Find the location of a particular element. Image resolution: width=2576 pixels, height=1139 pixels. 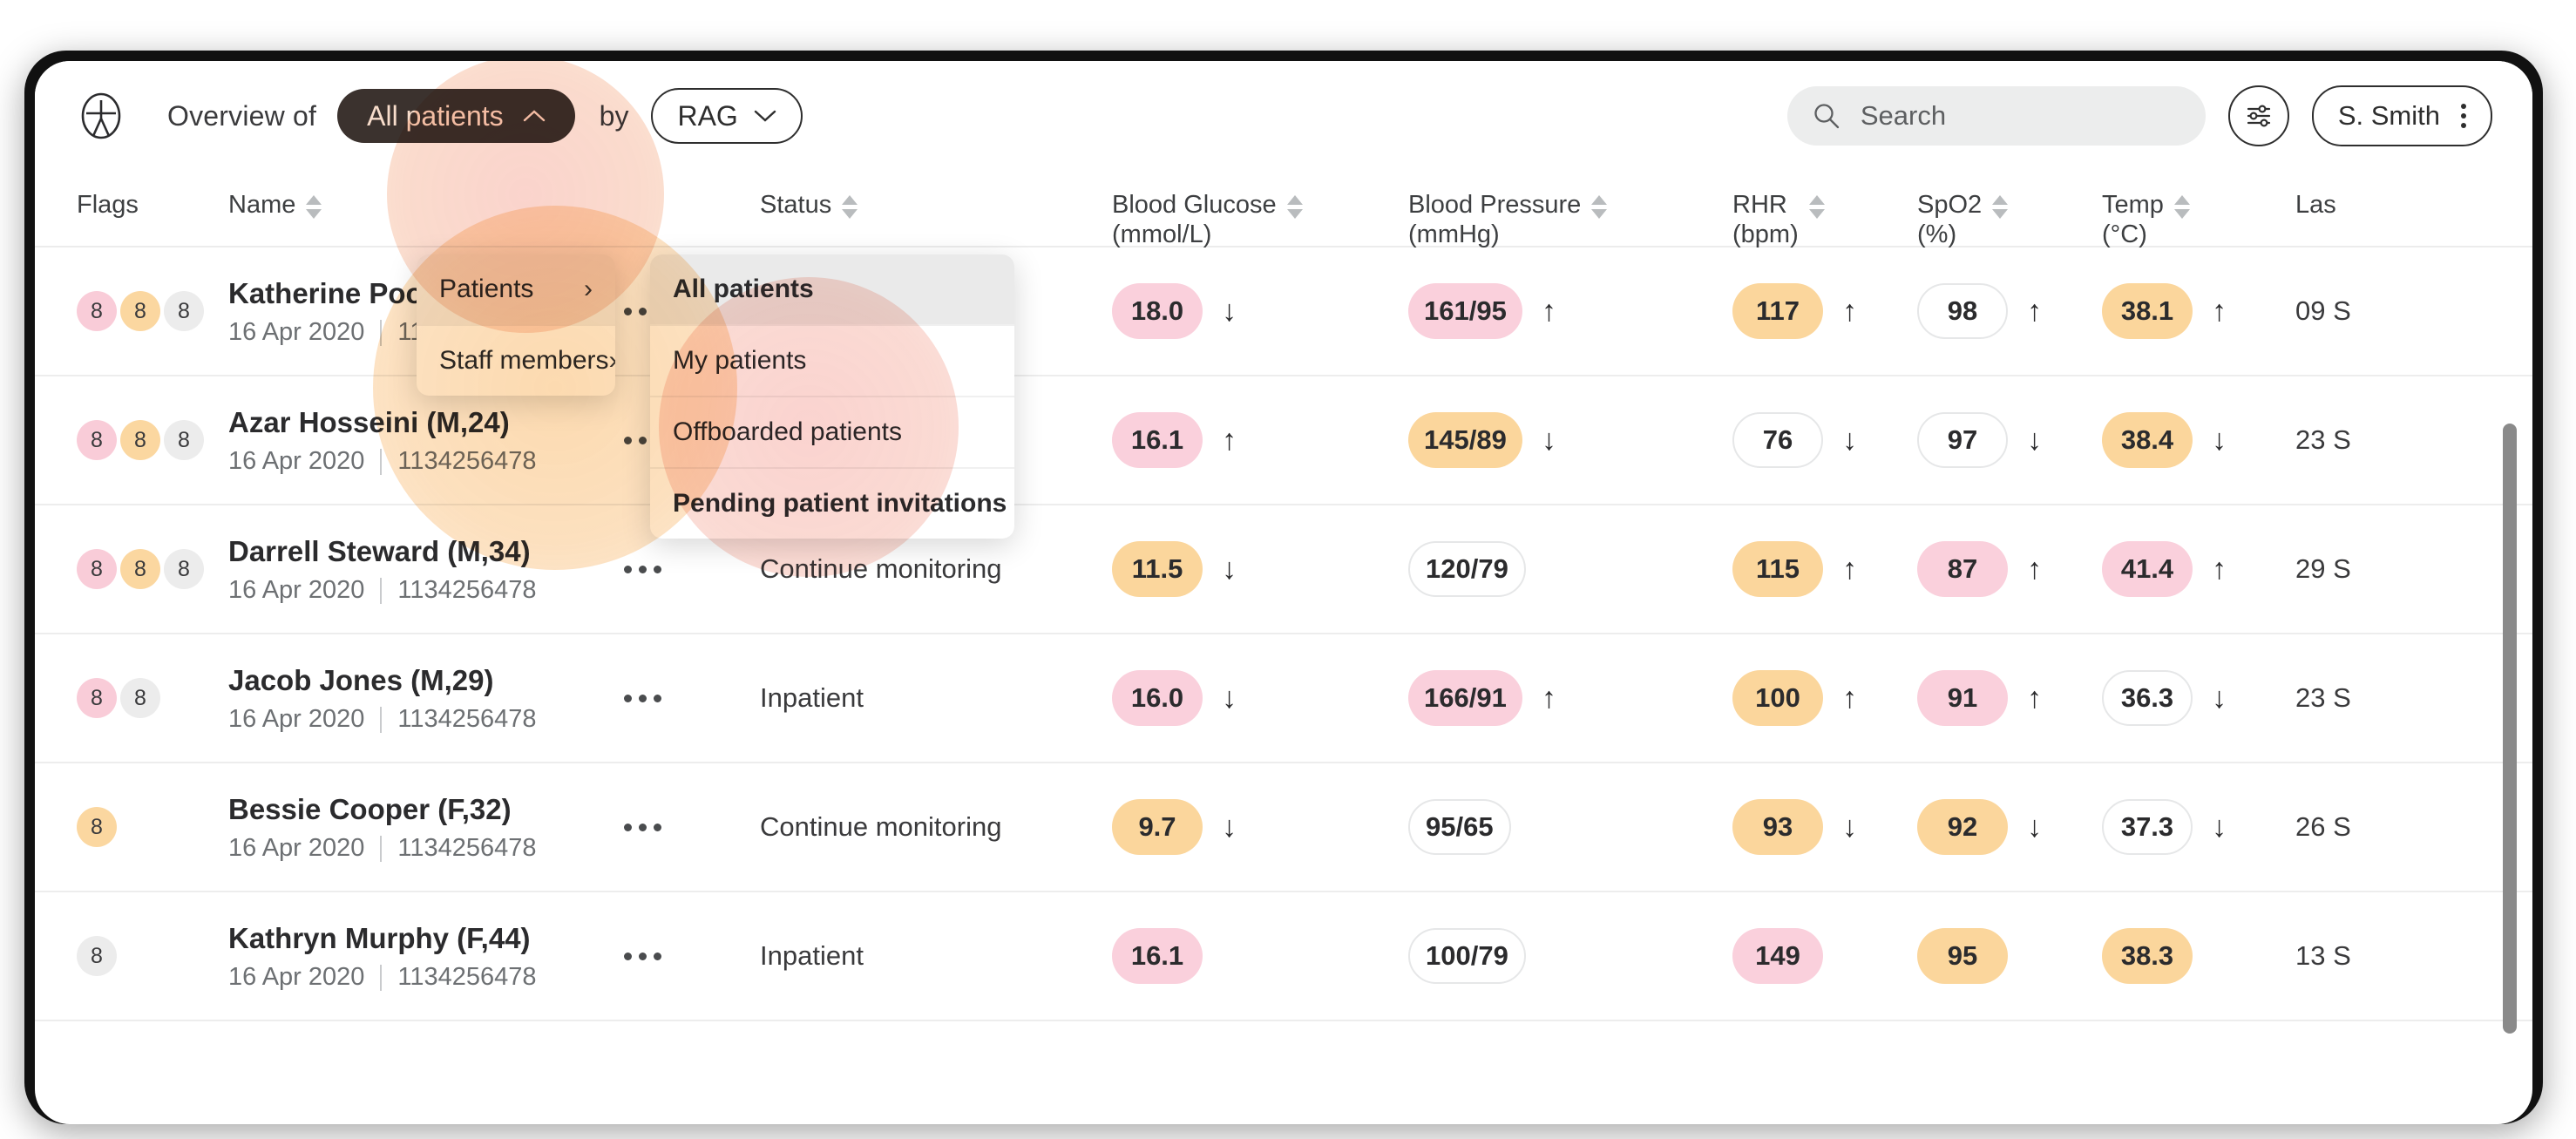

column-header-name: Name is located at coordinates (426, 205).